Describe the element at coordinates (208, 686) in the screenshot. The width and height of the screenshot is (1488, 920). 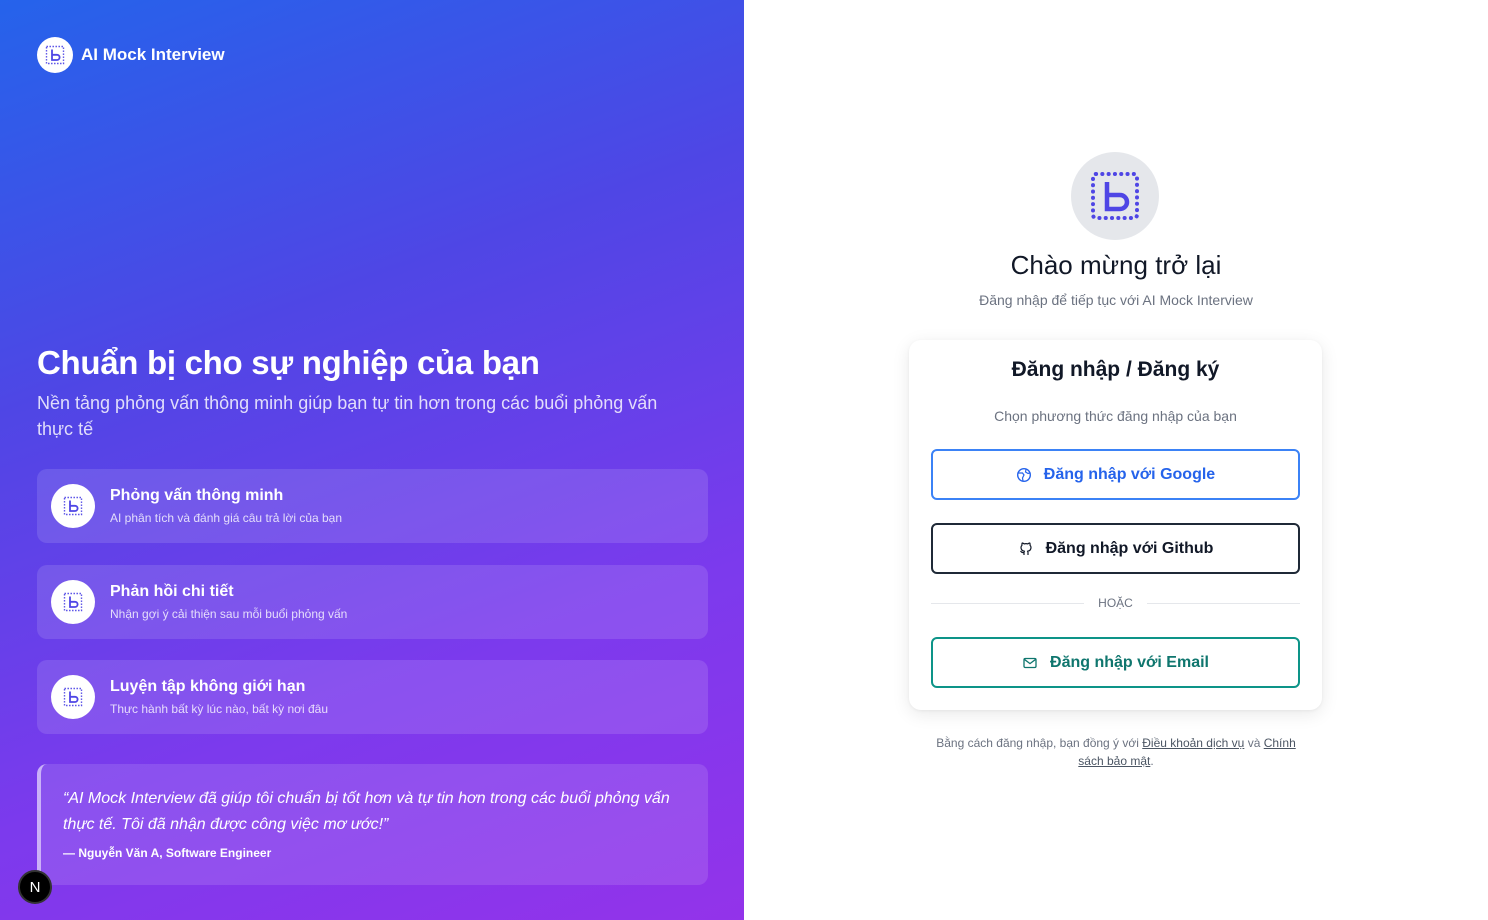
I see `feature-title: Luyện tập không giới hạn` at that location.